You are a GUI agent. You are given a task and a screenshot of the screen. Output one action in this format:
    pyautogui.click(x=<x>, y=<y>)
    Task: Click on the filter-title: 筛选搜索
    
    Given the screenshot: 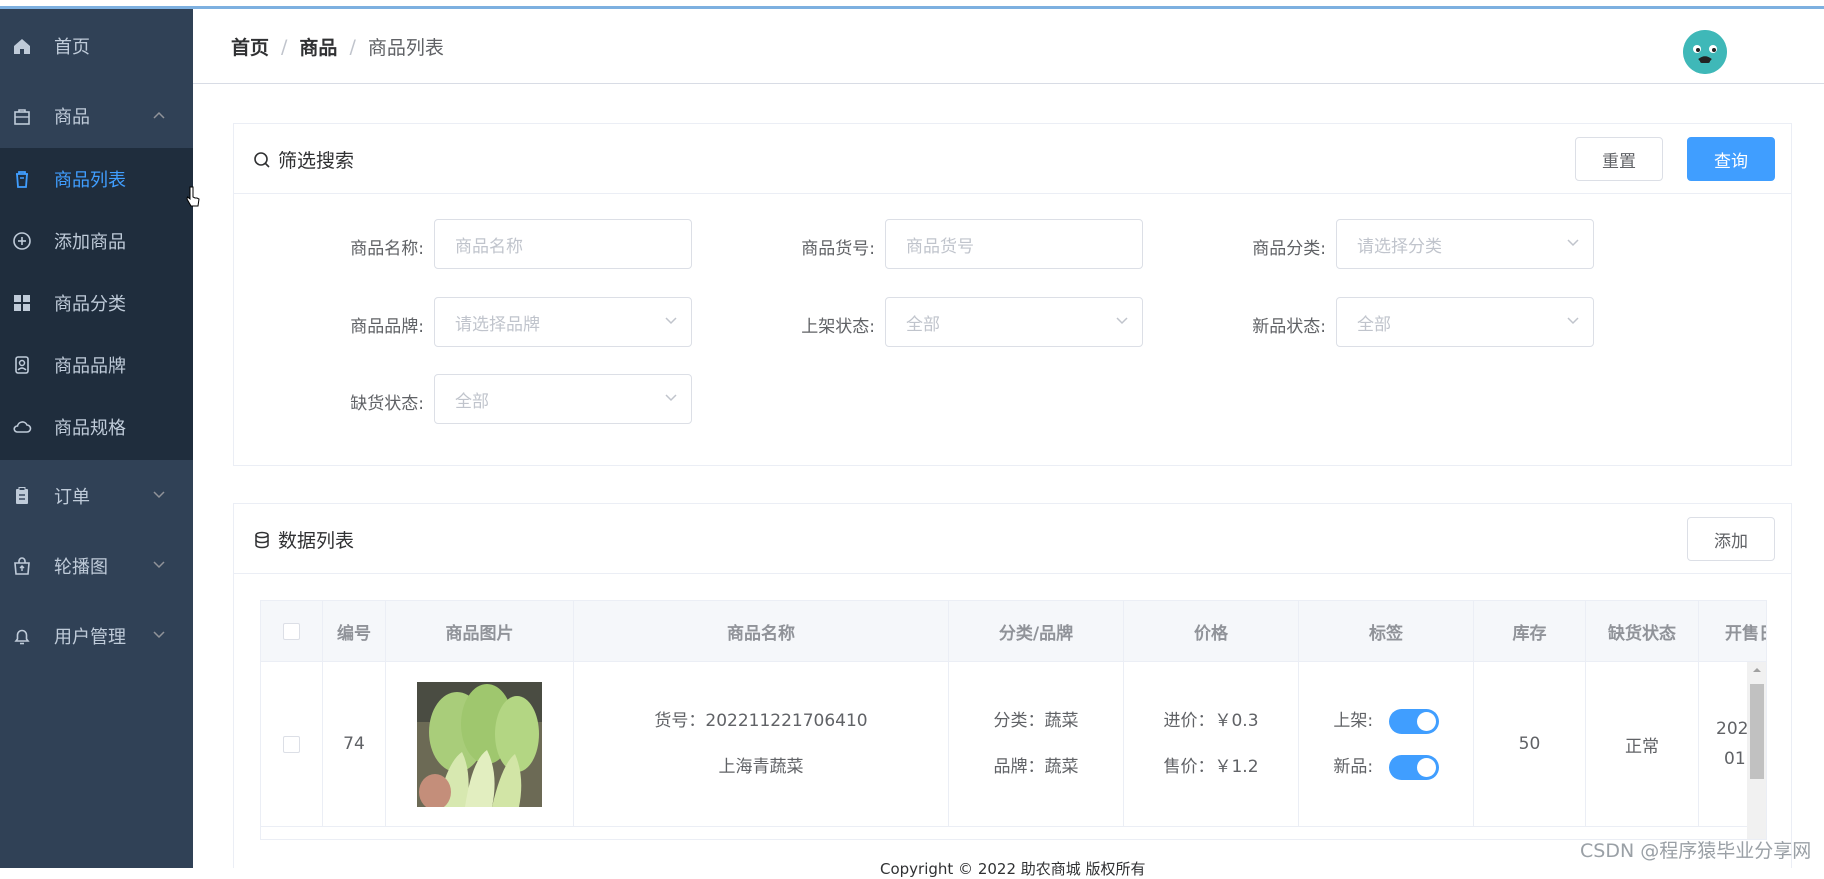 What is the action you would take?
    pyautogui.click(x=303, y=159)
    